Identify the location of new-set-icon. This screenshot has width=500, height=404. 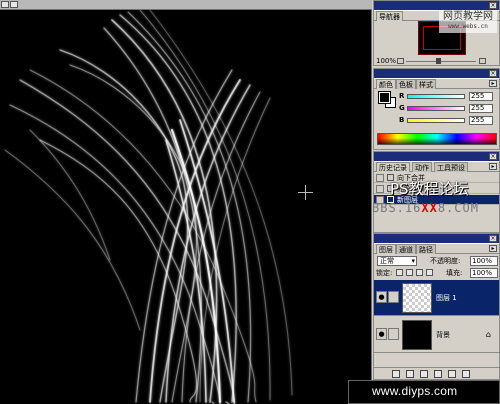
(424, 374).